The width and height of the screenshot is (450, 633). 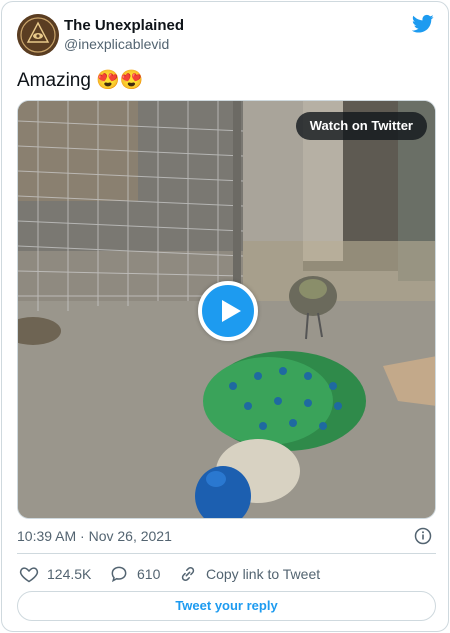 I want to click on play-icon, so click(x=231, y=311).